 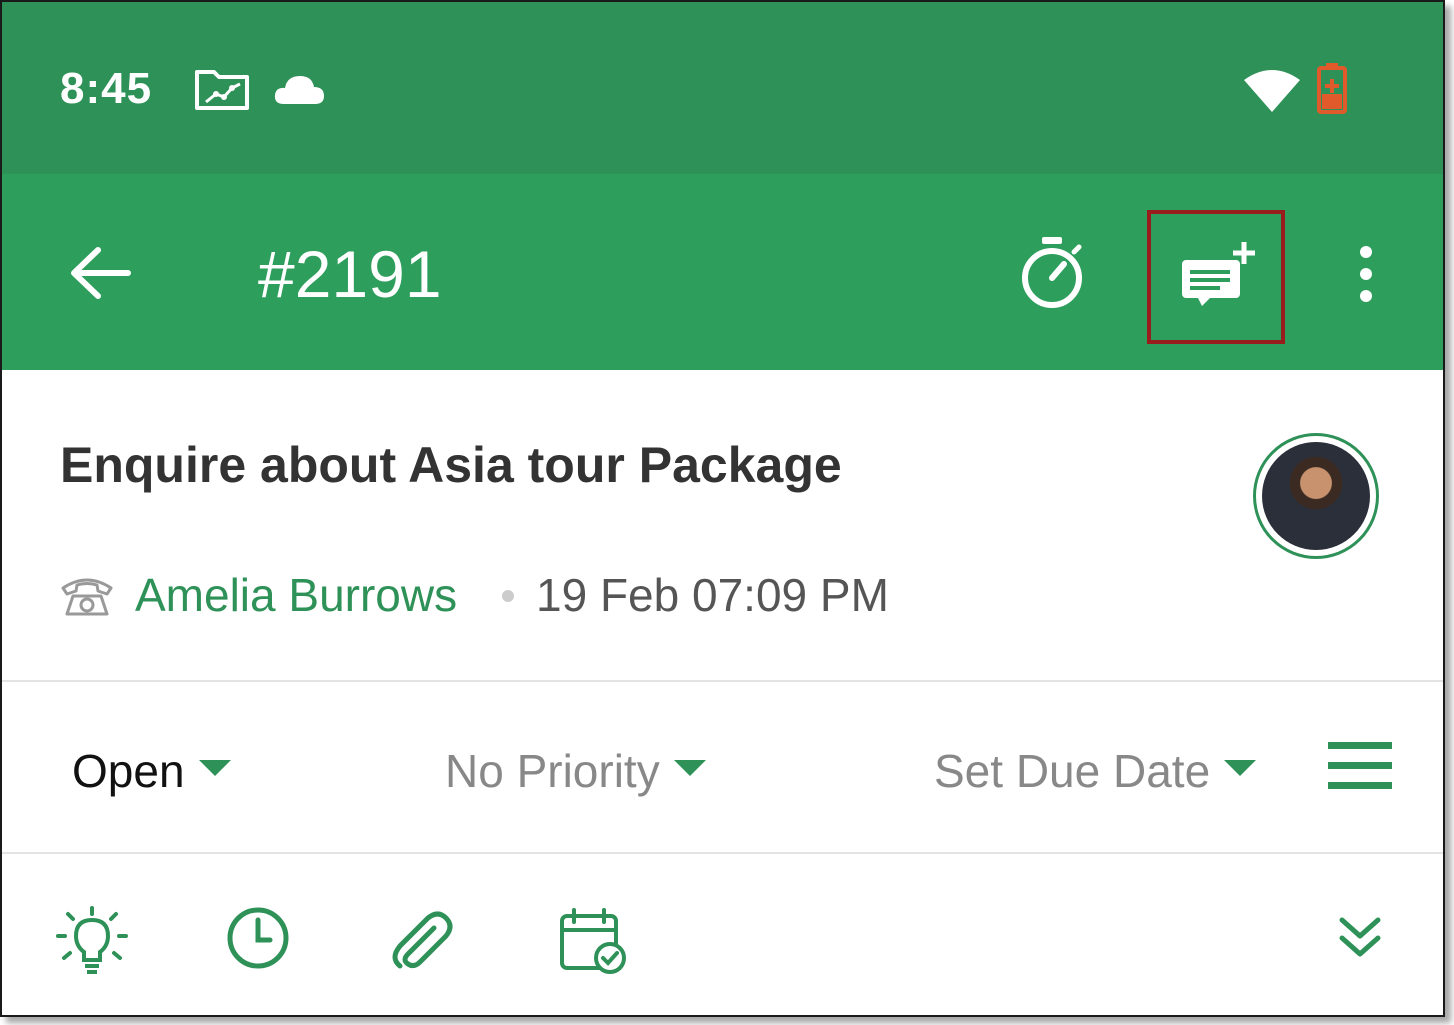 I want to click on due-date-dropdown: Set Due Date, so click(x=1095, y=771).